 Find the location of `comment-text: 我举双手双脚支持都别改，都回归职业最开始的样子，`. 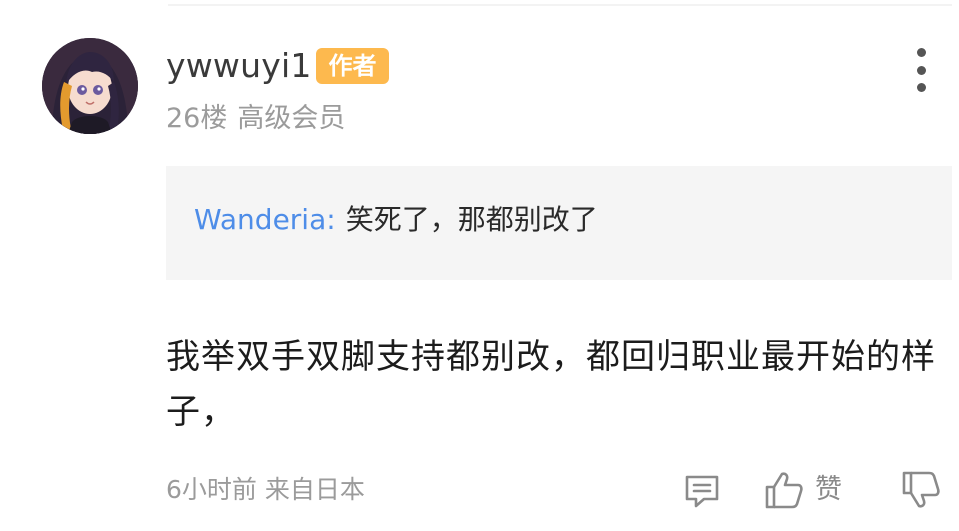

comment-text: 我举双手双脚支持都别改，都回归职业最开始的样子， is located at coordinates (551, 384).